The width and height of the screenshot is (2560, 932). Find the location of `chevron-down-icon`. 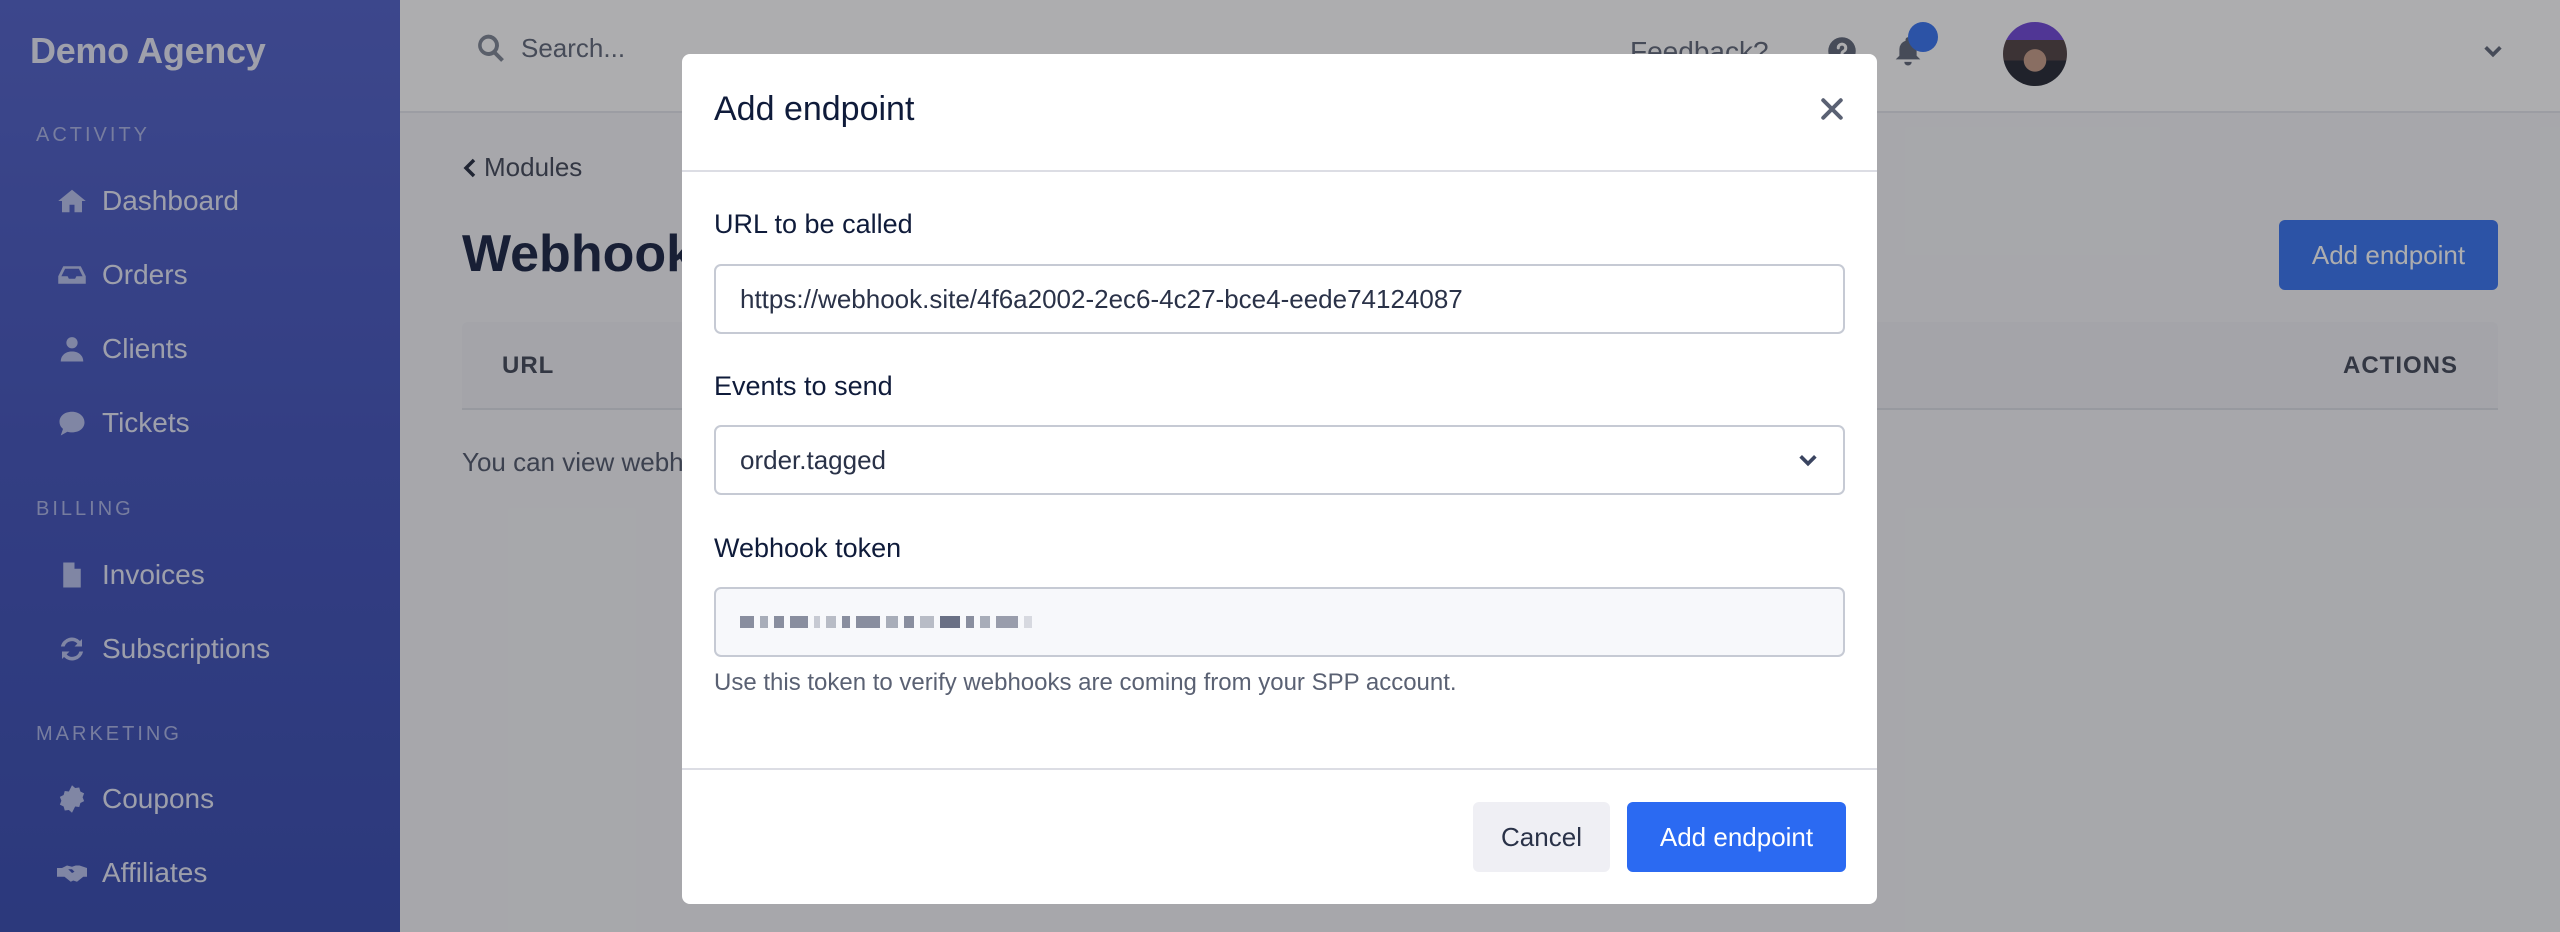

chevron-down-icon is located at coordinates (1808, 461).